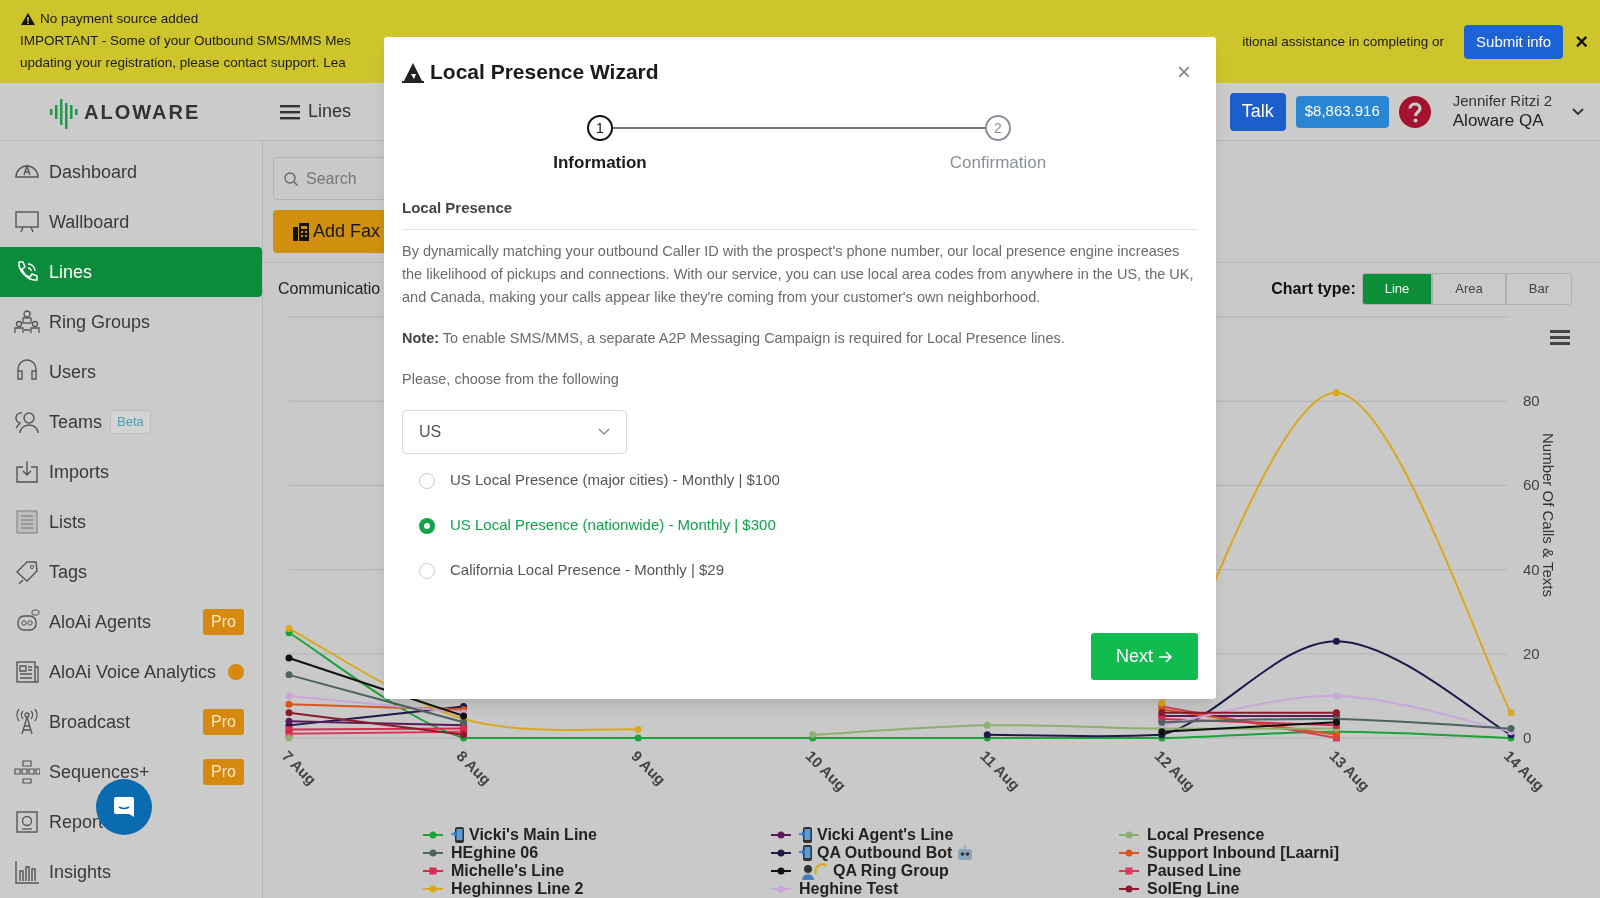 The width and height of the screenshot is (1600, 898). I want to click on people-group-icon, so click(27, 322).